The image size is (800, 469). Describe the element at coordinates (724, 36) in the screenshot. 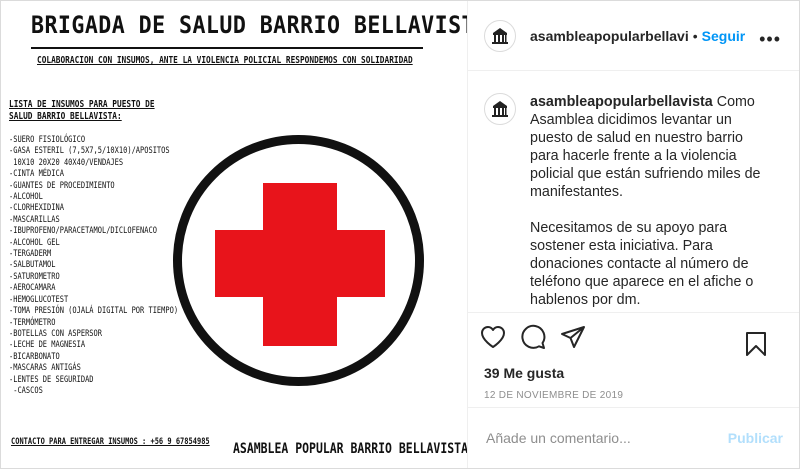

I see `follow-button: Seguir` at that location.